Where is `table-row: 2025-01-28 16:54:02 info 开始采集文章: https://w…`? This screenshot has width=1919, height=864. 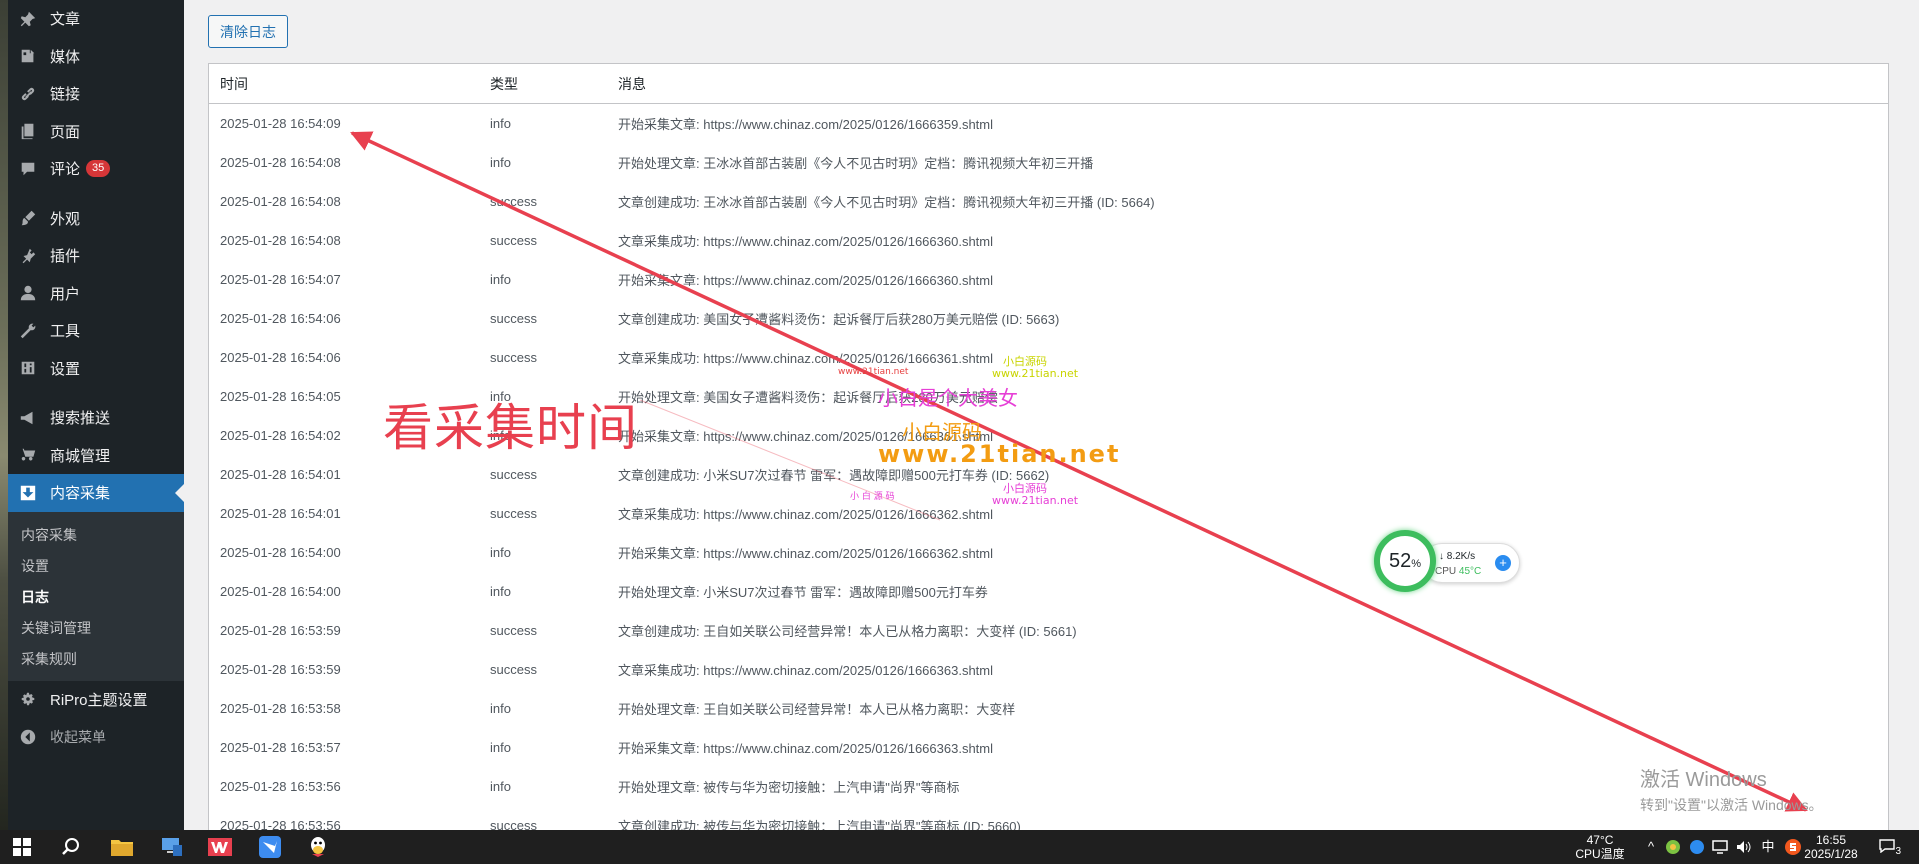
table-row: 2025-01-28 16:54:02 info 开始采集文章: https://w… is located at coordinates (1048, 435).